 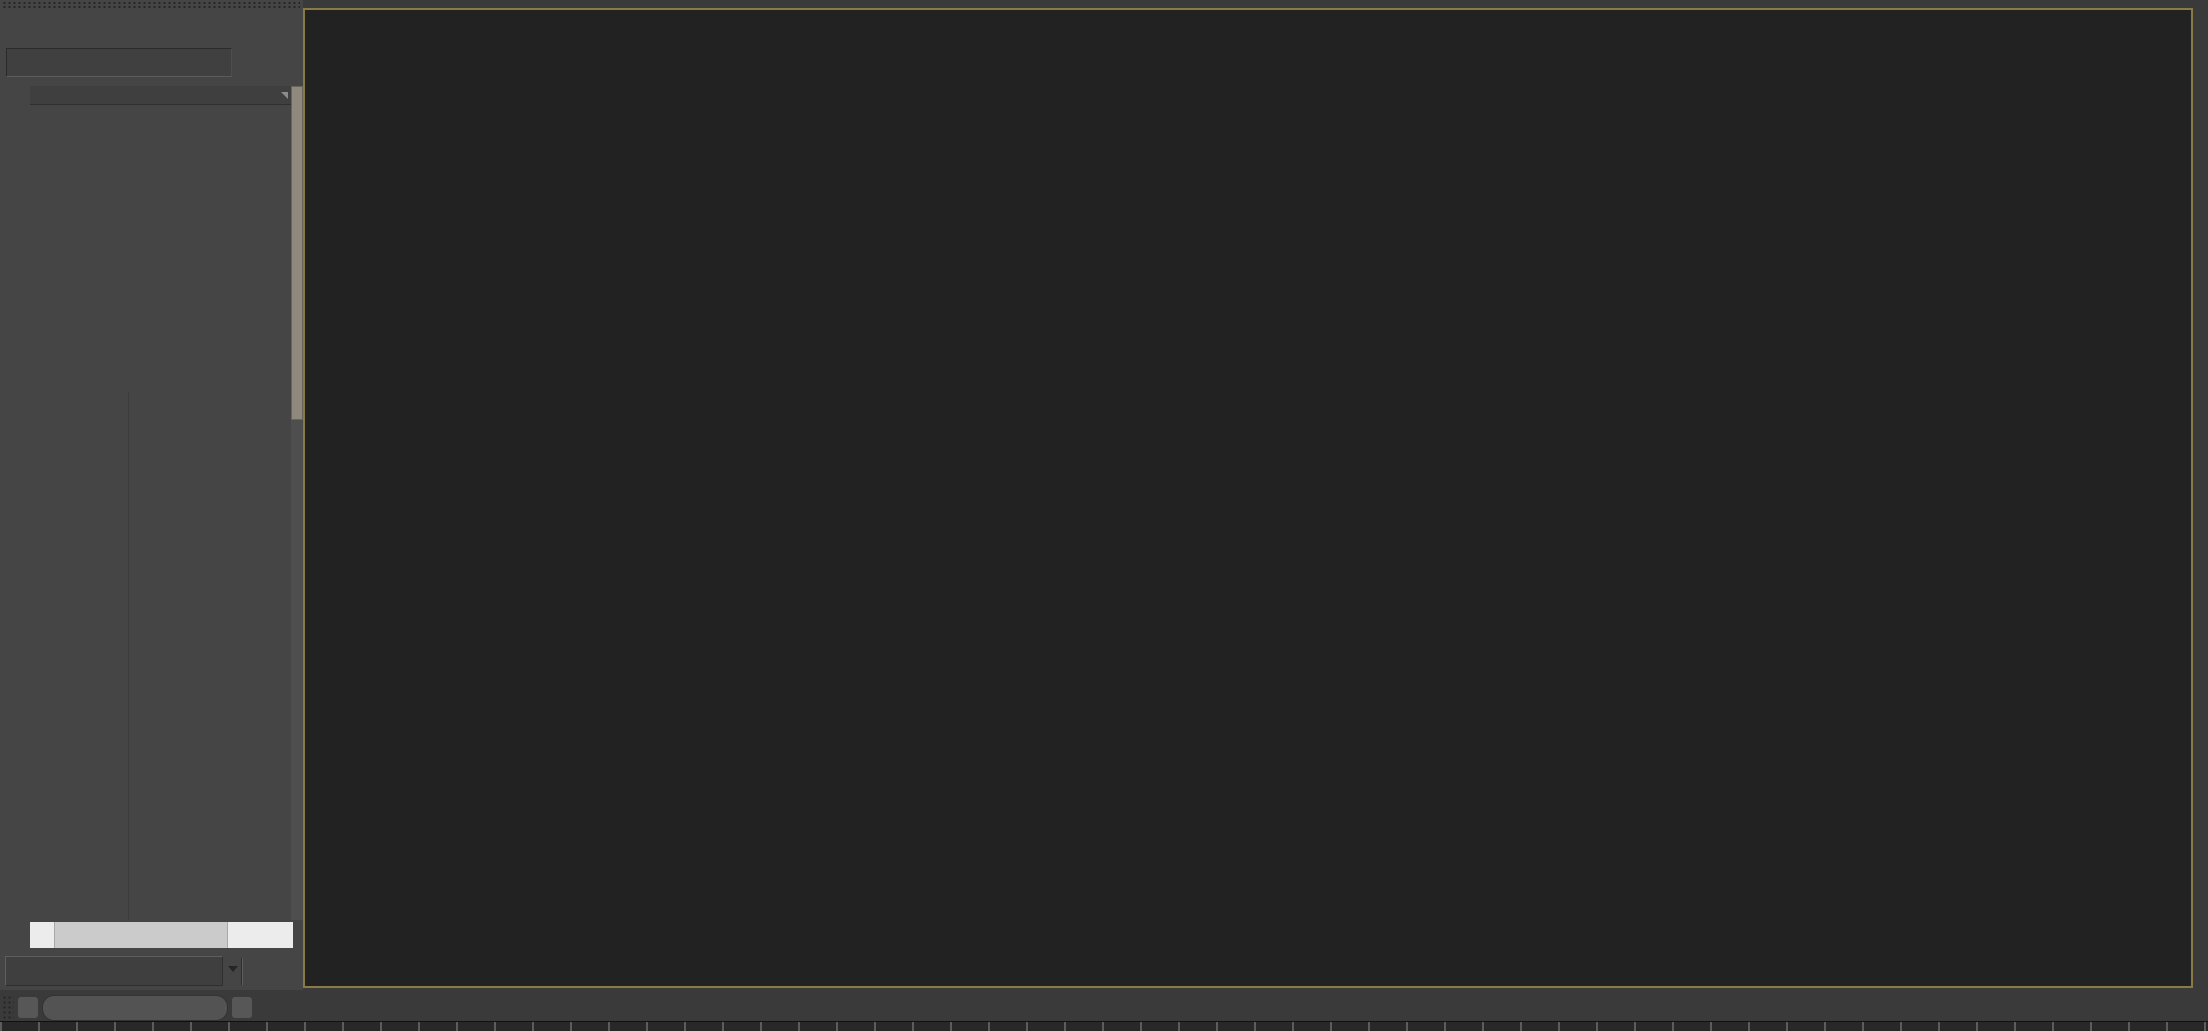 What do you see at coordinates (242, 971) in the screenshot?
I see `divider` at bounding box center [242, 971].